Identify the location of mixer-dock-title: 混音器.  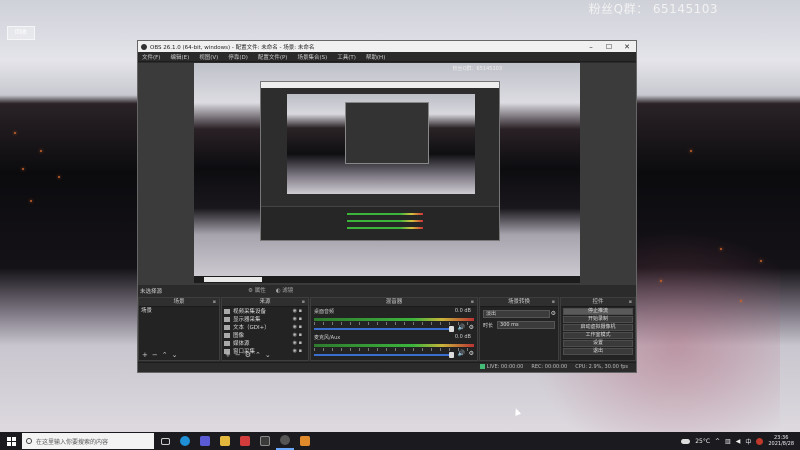
(394, 302).